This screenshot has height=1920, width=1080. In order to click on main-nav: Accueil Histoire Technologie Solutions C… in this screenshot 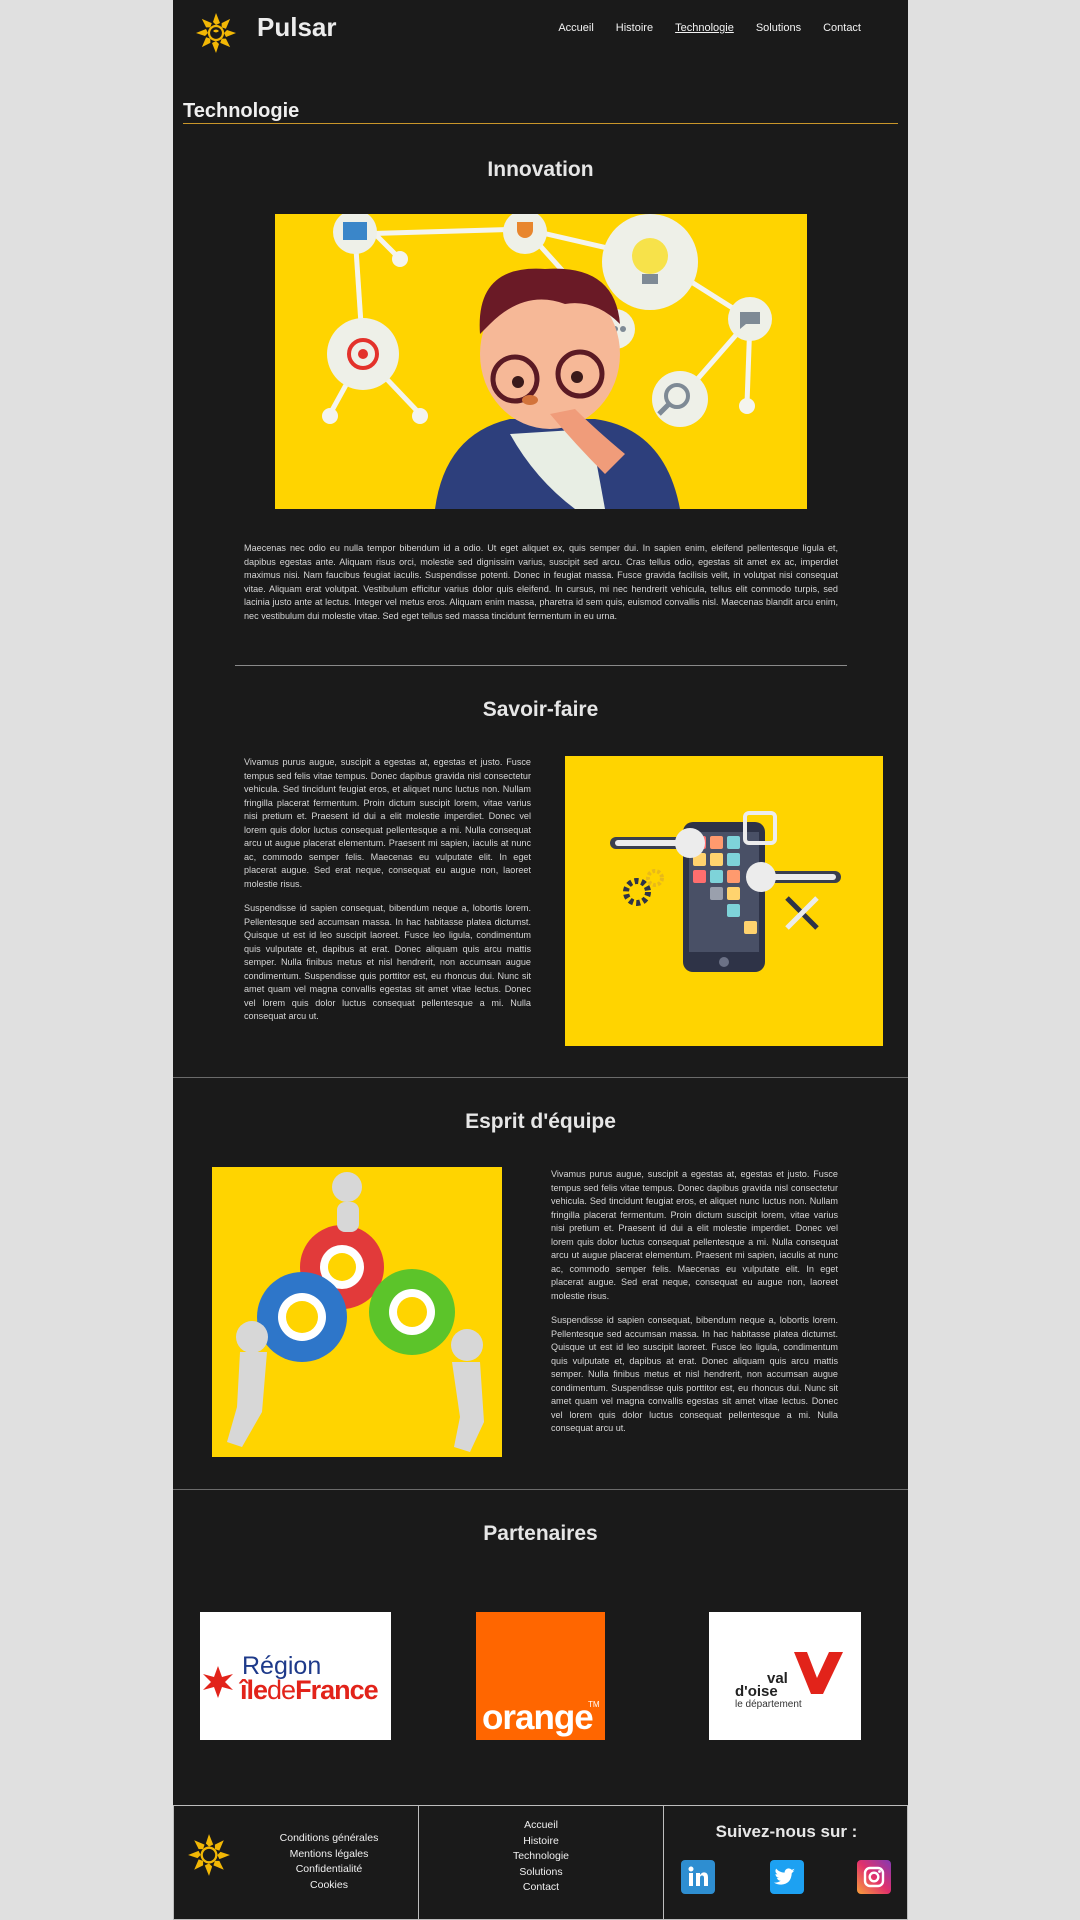, I will do `click(709, 28)`.